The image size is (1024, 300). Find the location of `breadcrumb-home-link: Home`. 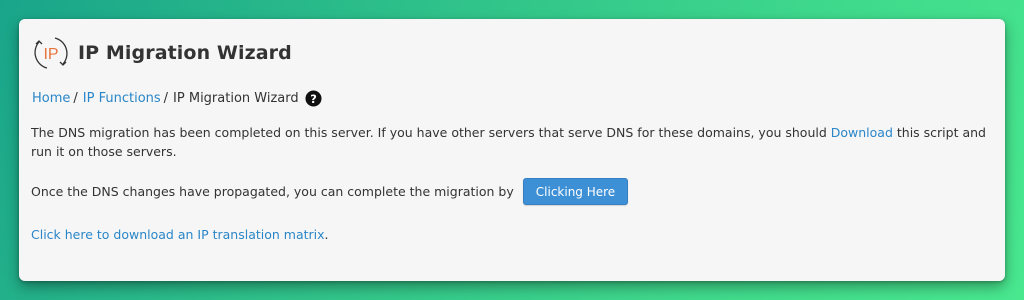

breadcrumb-home-link: Home is located at coordinates (51, 98).